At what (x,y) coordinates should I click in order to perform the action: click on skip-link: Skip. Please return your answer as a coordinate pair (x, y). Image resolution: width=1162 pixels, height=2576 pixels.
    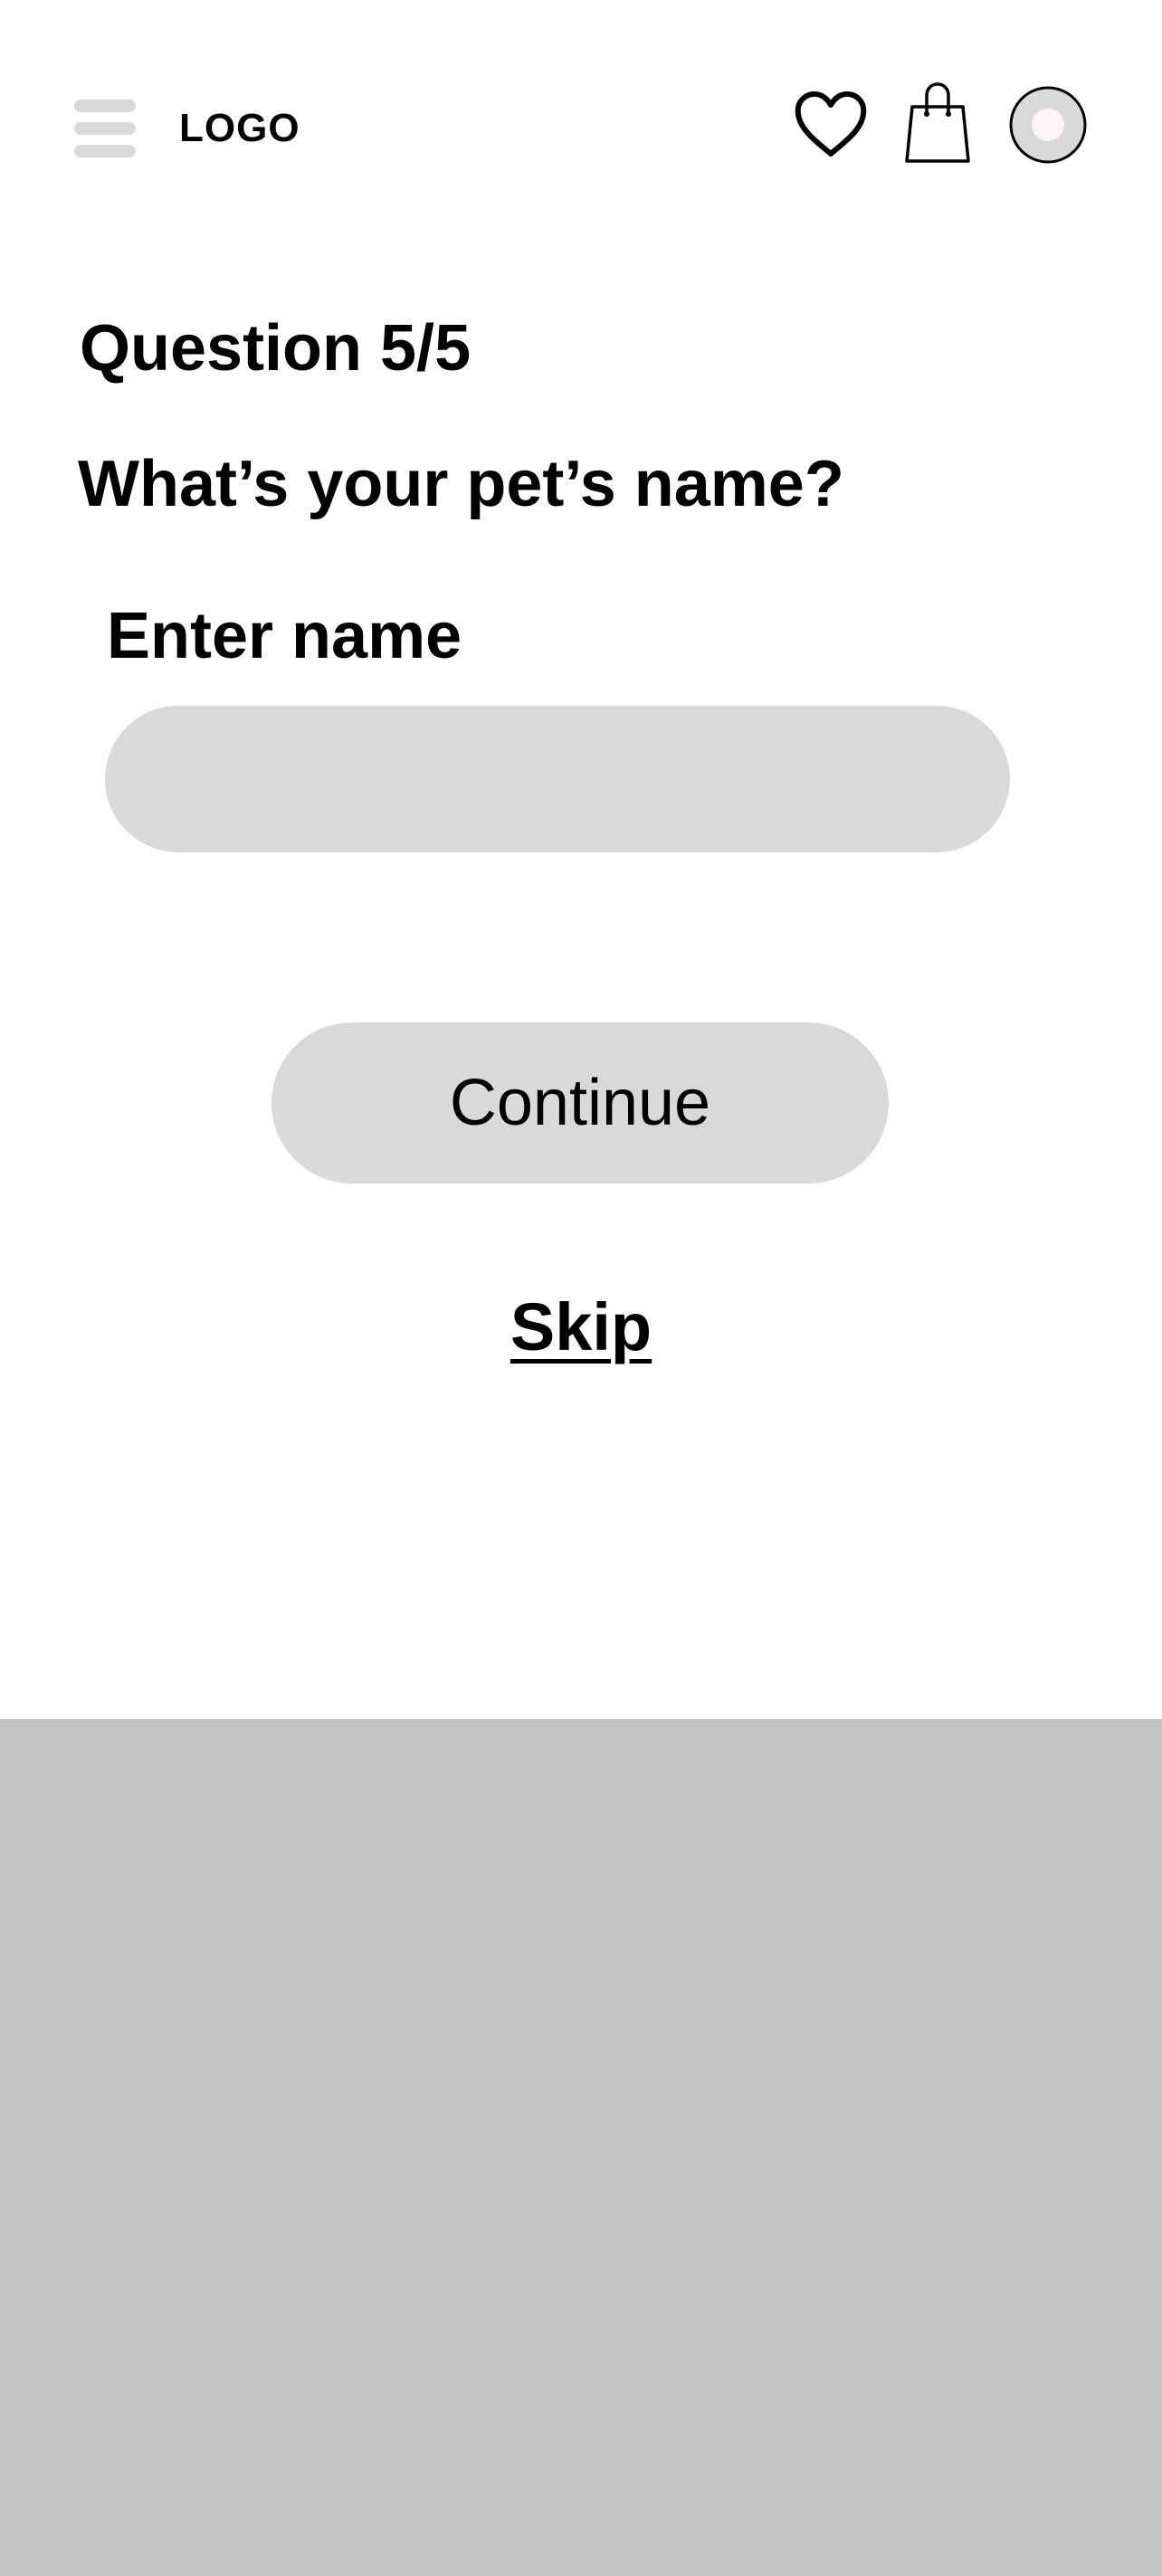
    Looking at the image, I should click on (581, 1328).